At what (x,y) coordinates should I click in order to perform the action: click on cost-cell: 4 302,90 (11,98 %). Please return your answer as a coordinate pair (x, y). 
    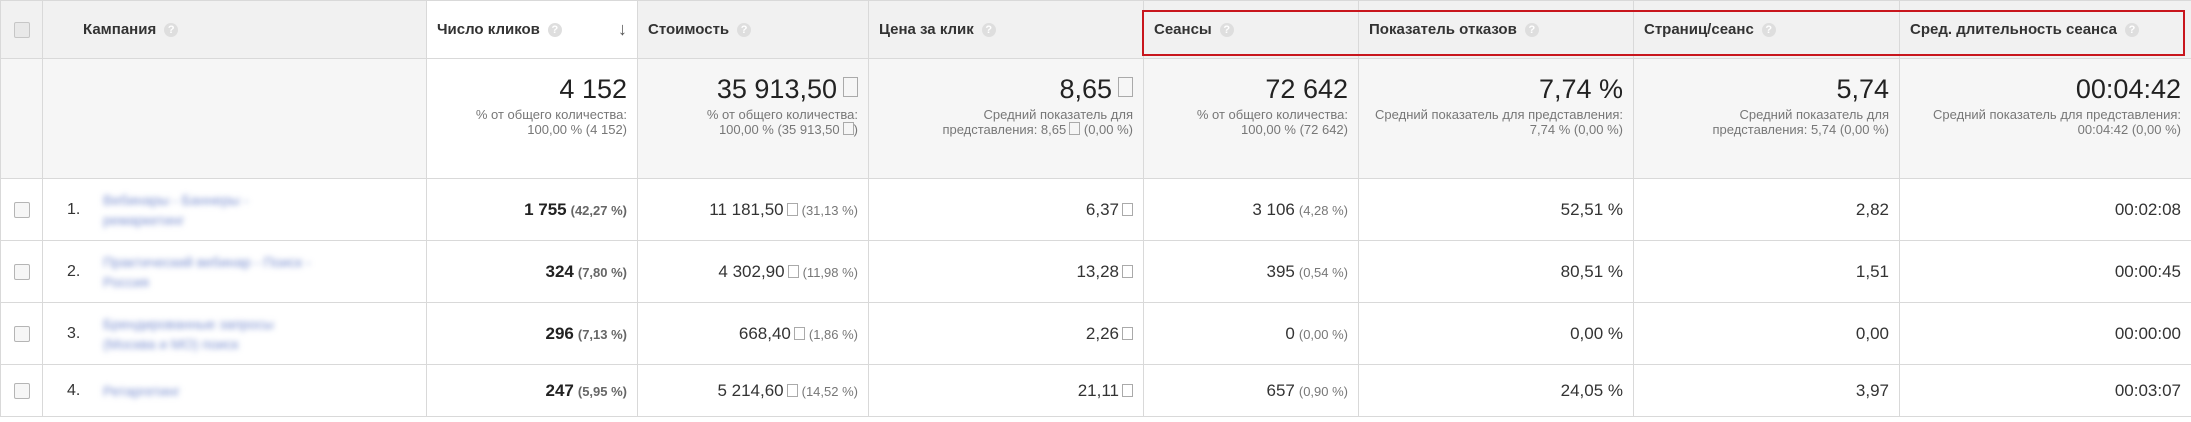
    Looking at the image, I should click on (753, 271).